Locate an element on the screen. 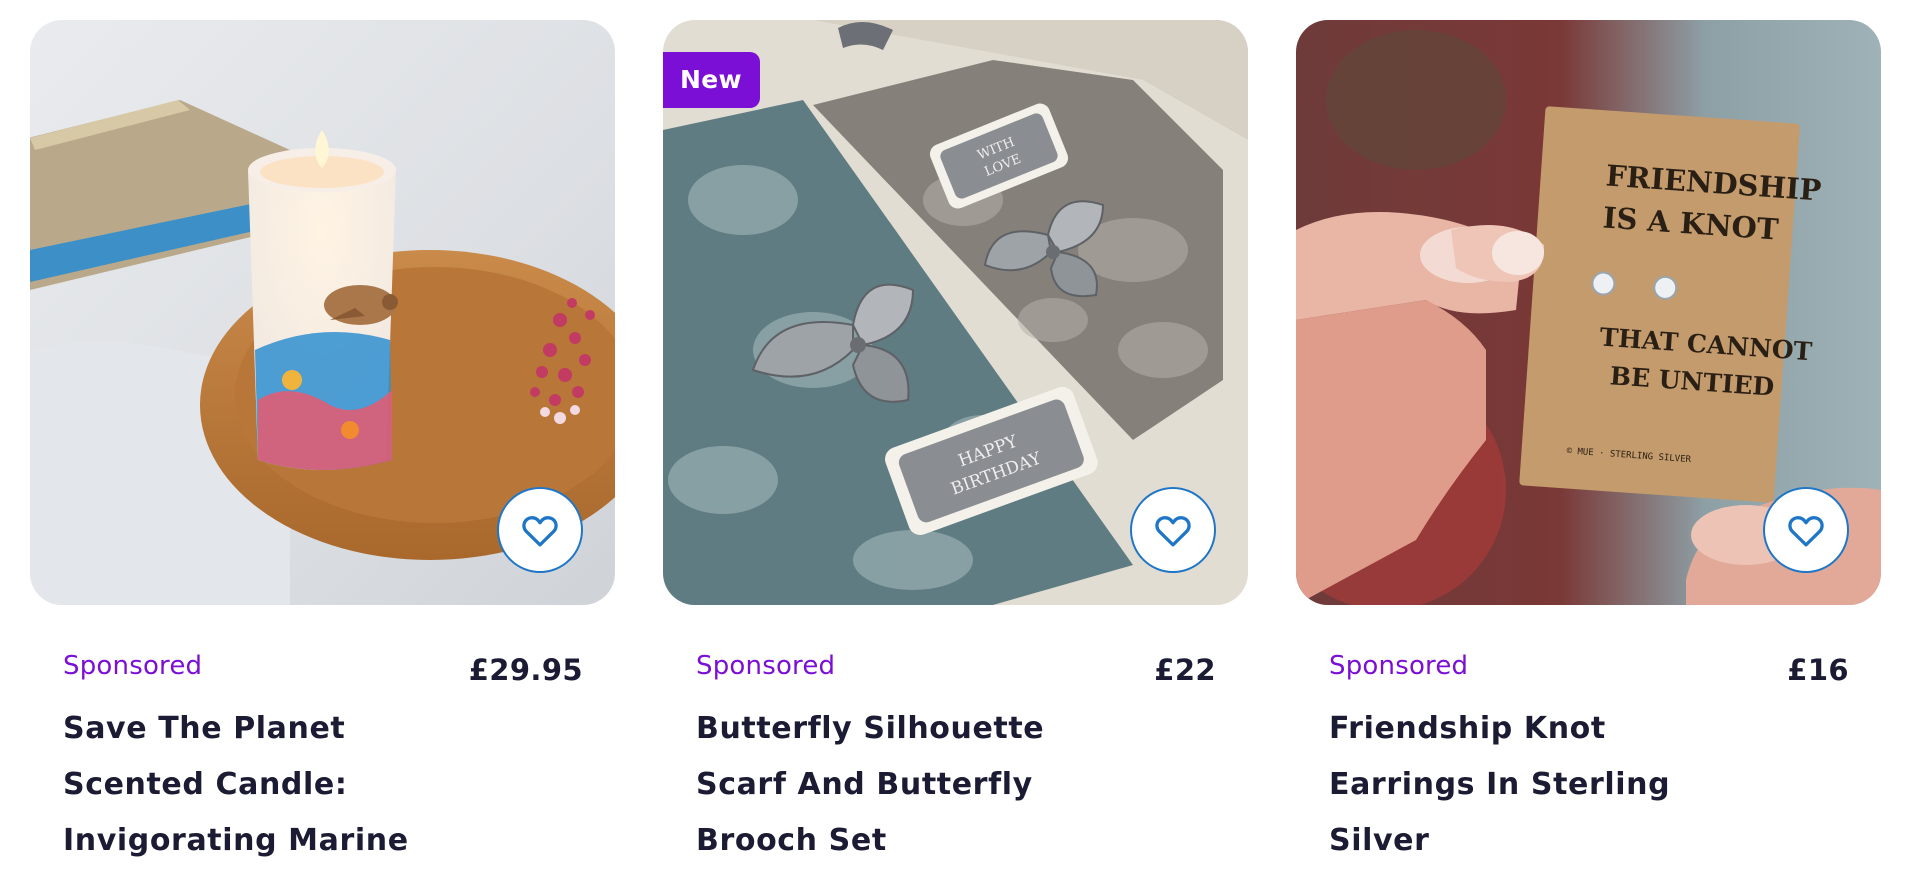  product-title-line: Butterfly Silhouette is located at coordinates (870, 728).